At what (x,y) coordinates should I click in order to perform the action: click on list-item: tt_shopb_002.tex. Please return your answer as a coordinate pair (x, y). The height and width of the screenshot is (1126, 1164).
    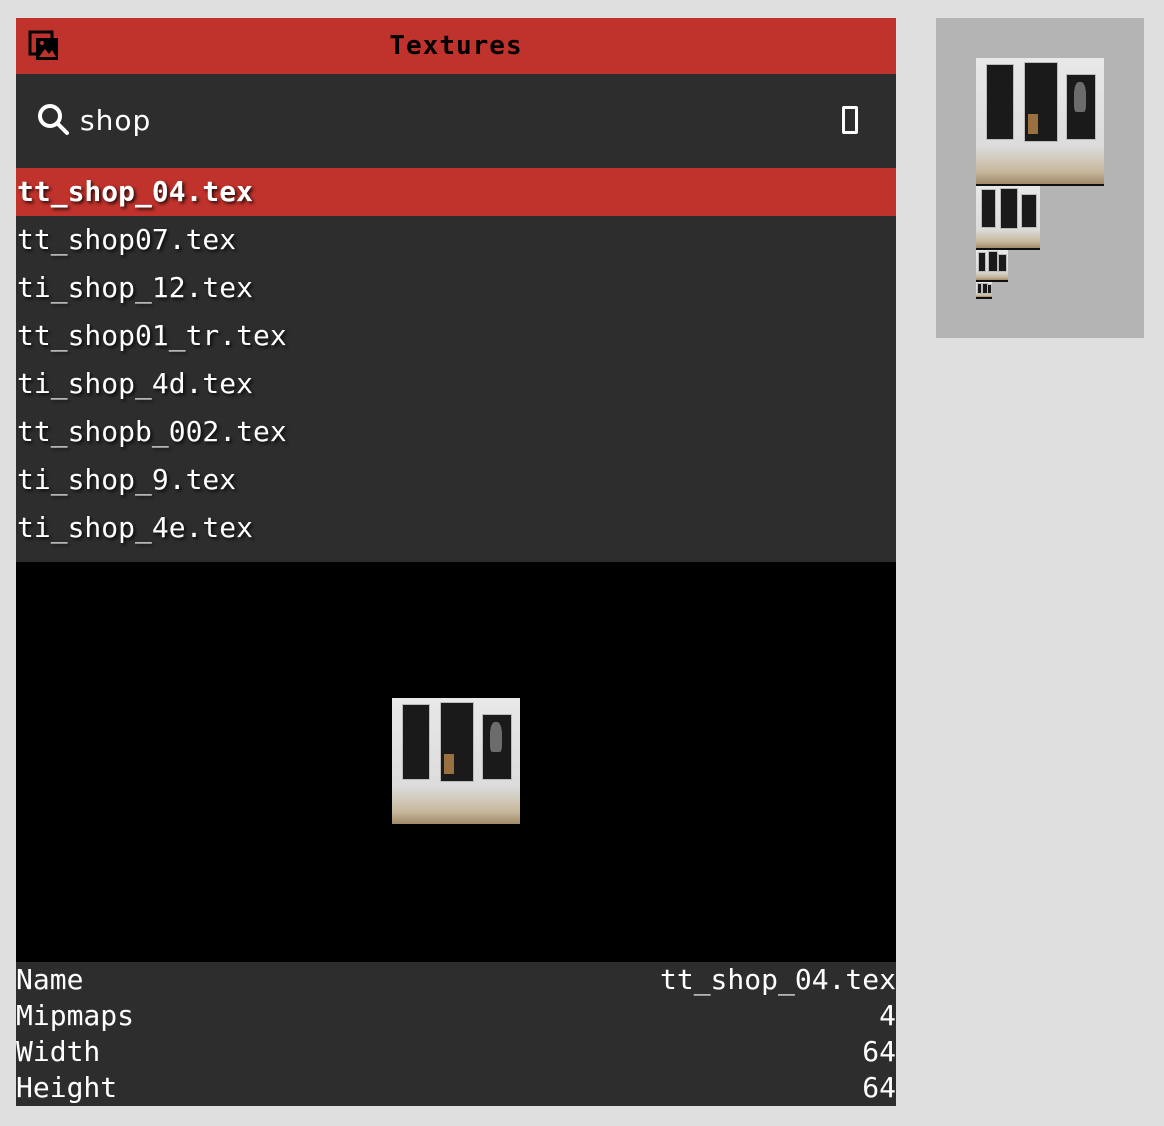
    Looking at the image, I should click on (456, 432).